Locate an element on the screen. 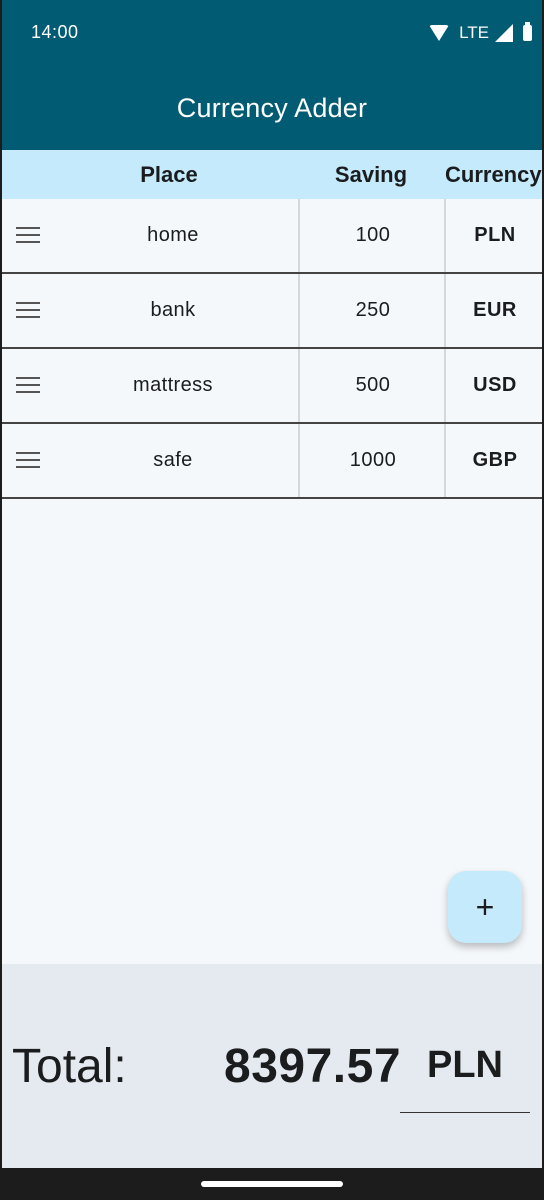 This screenshot has height=1200, width=544. saving-cell: 100 is located at coordinates (372, 235).